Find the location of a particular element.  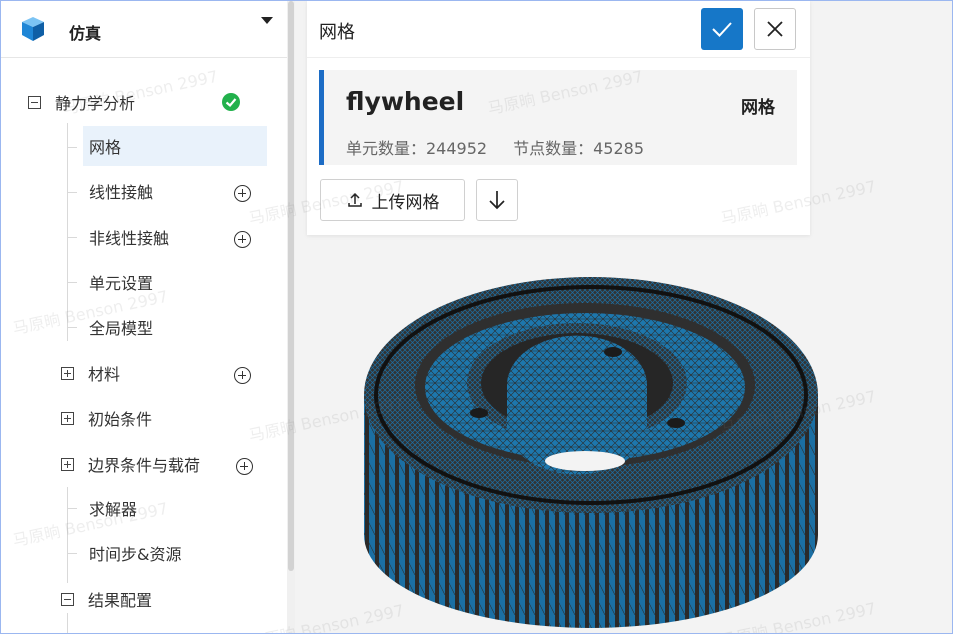

tree-item-material: 材料 is located at coordinates (90, 373).